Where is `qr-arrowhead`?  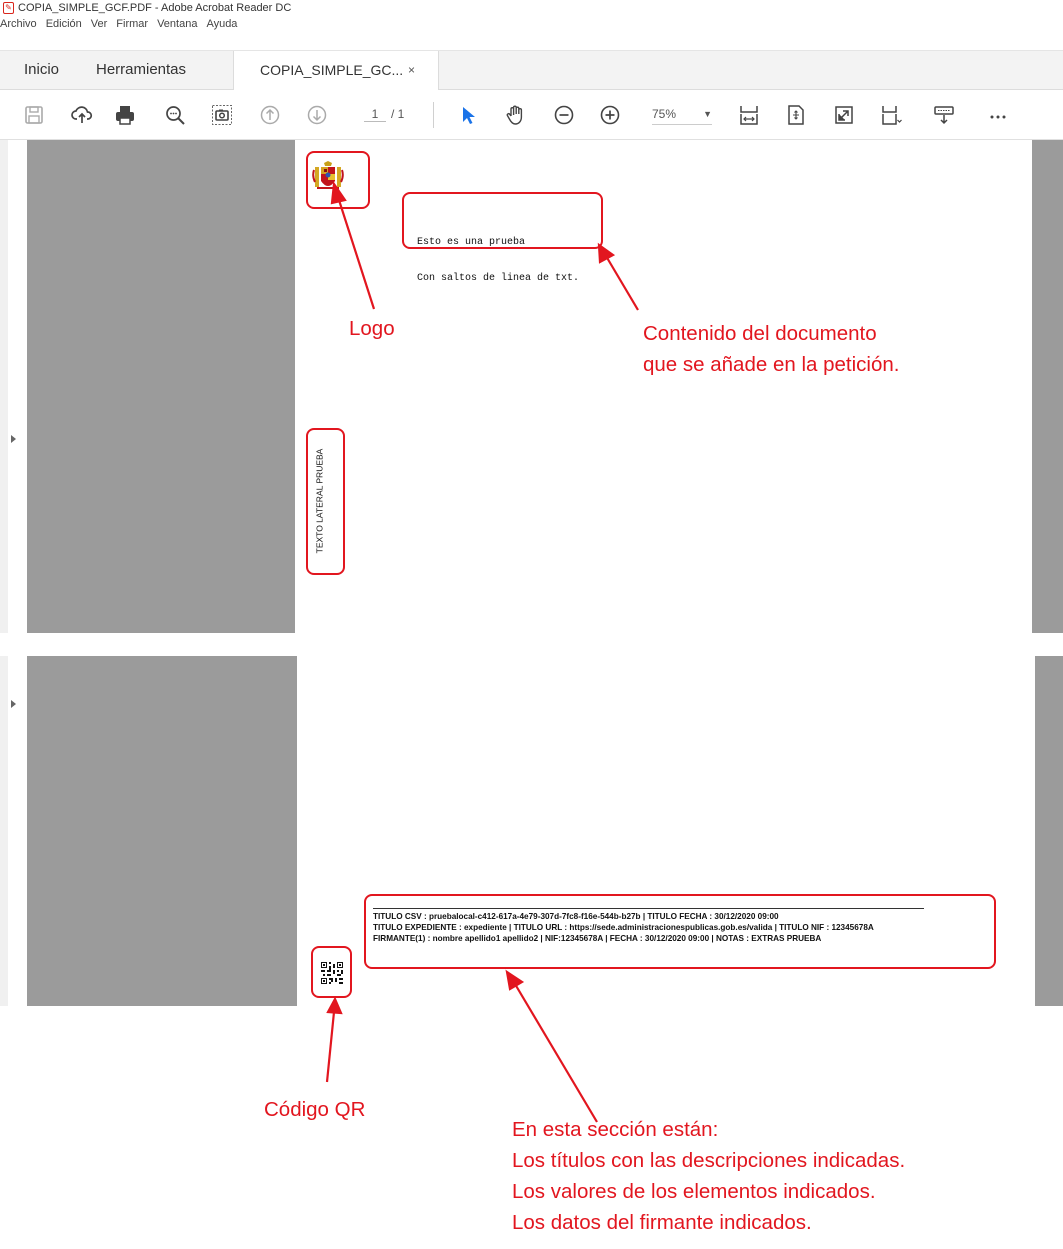
qr-arrowhead is located at coordinates (334, 1005).